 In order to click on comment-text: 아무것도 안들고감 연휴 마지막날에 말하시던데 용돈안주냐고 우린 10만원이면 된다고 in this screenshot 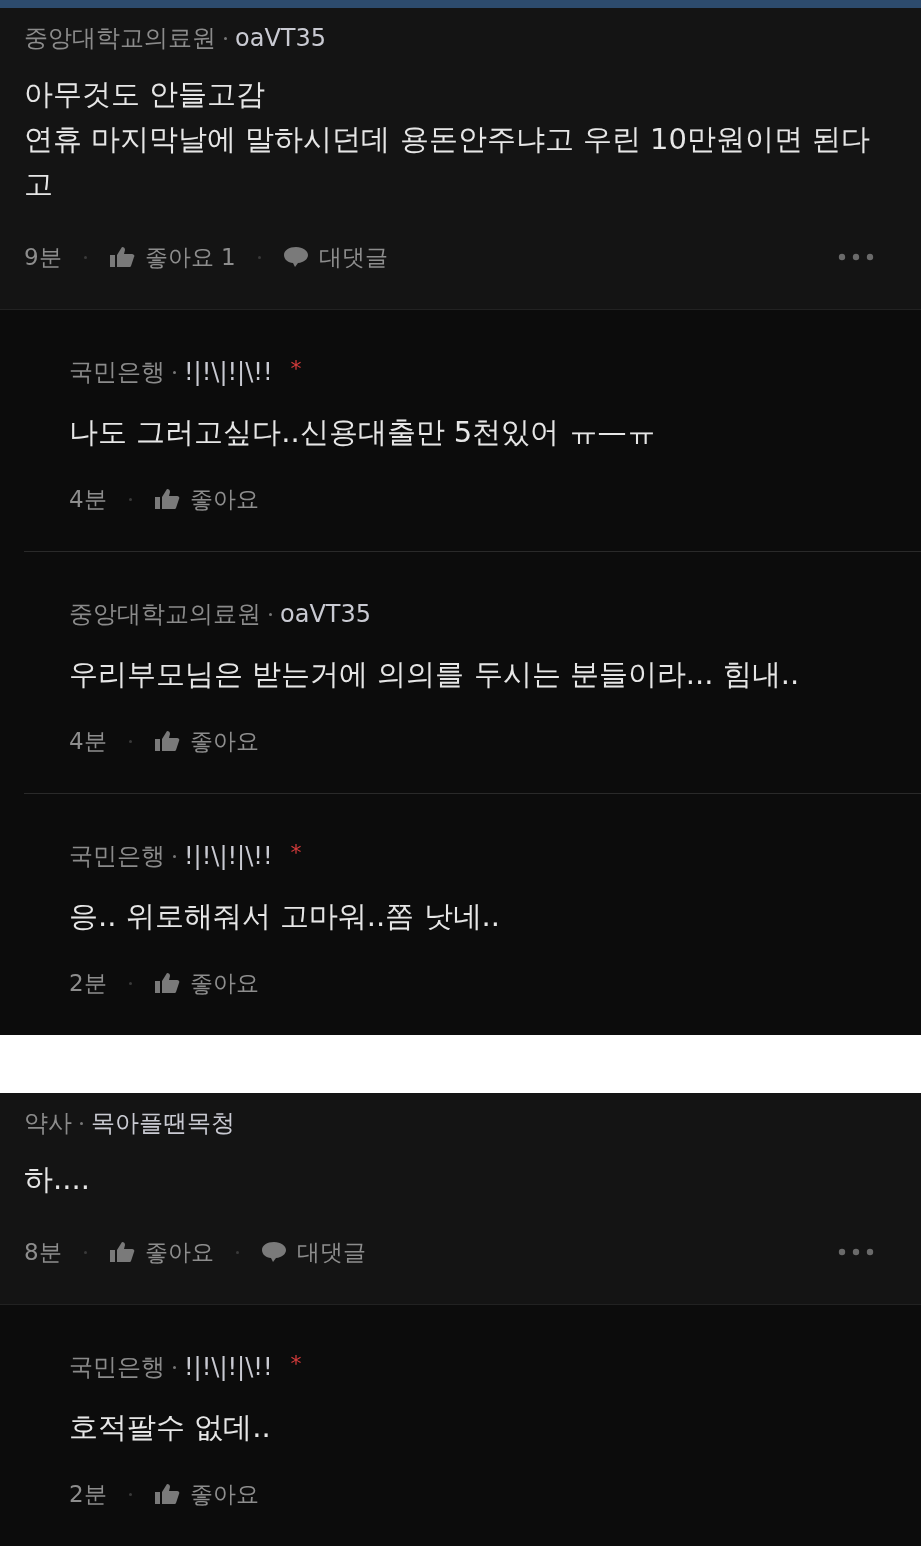, I will do `click(448, 139)`.